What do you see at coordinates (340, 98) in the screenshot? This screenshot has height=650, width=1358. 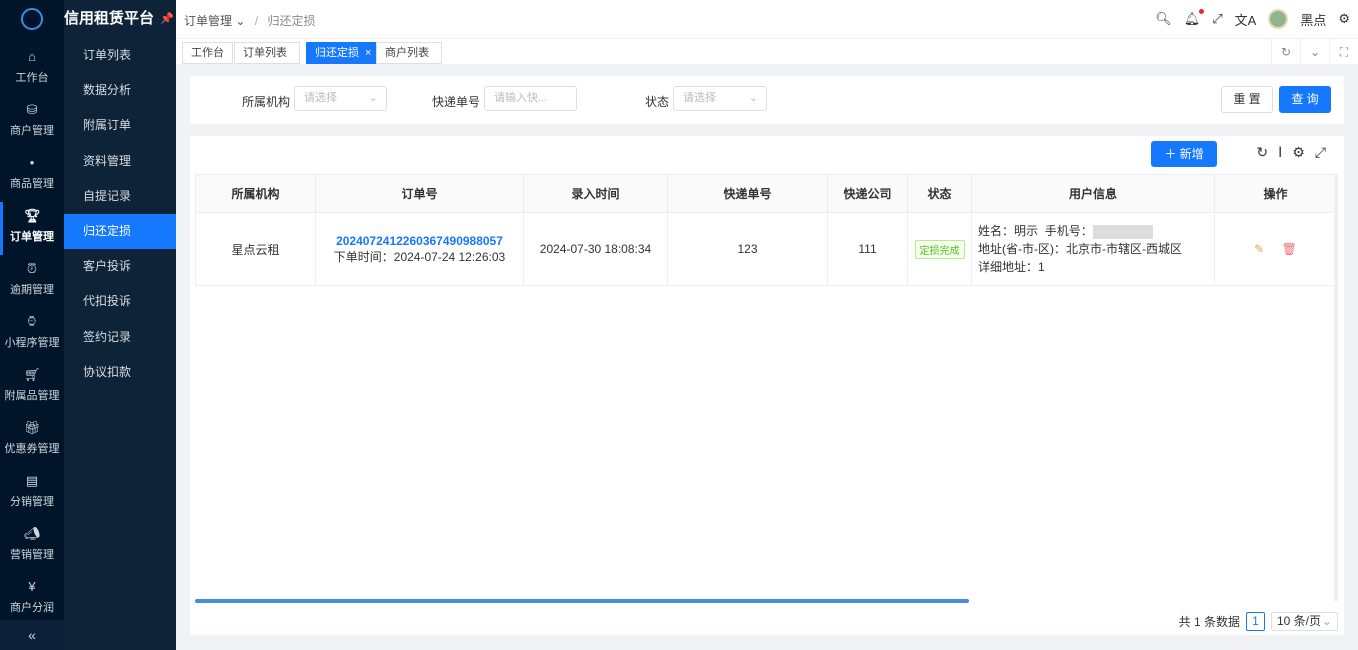 I see `org-select: 请选择 ⌄` at bounding box center [340, 98].